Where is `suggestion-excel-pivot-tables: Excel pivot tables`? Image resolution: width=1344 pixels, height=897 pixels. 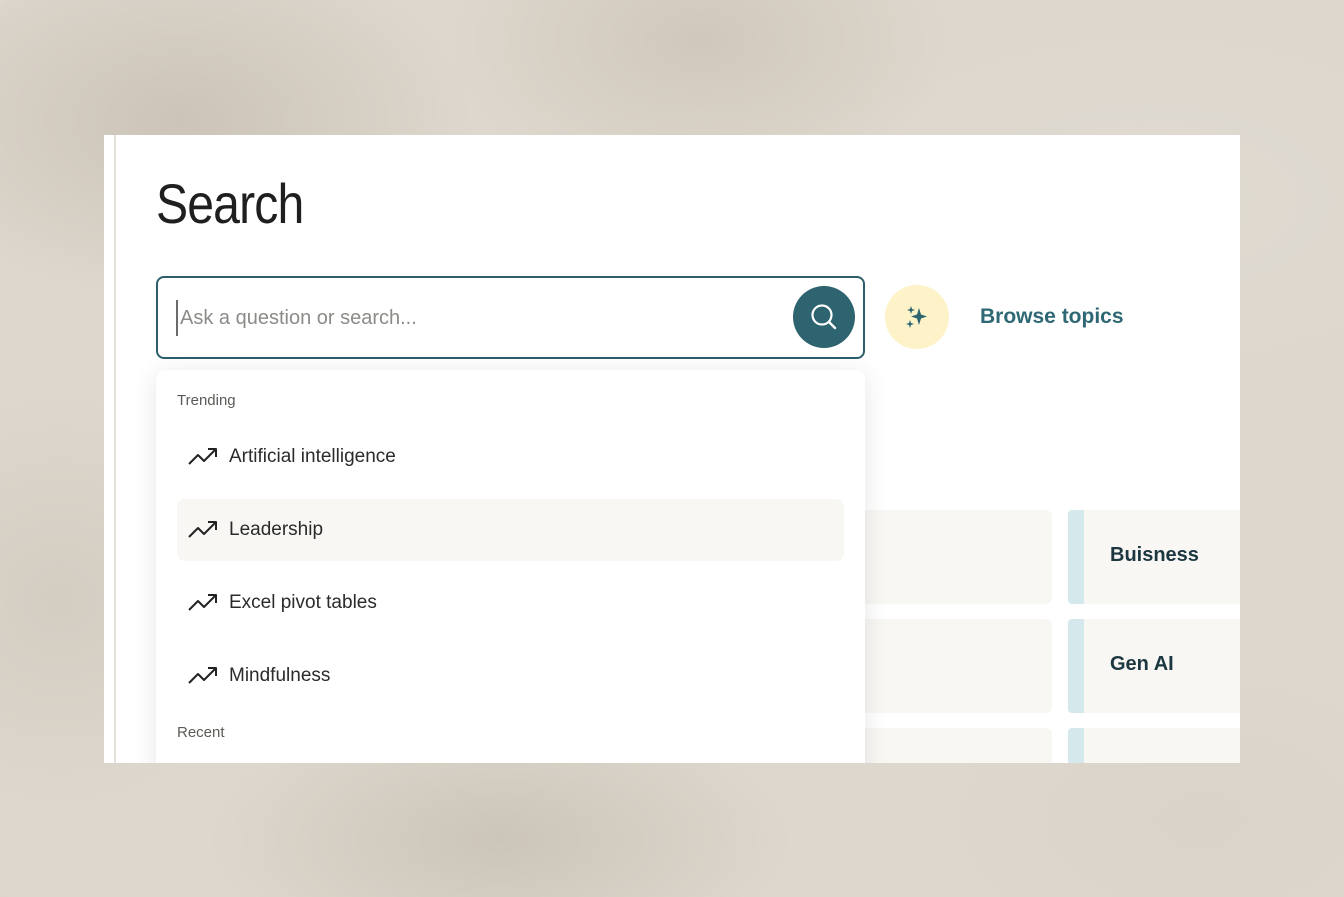 suggestion-excel-pivot-tables: Excel pivot tables is located at coordinates (510, 603).